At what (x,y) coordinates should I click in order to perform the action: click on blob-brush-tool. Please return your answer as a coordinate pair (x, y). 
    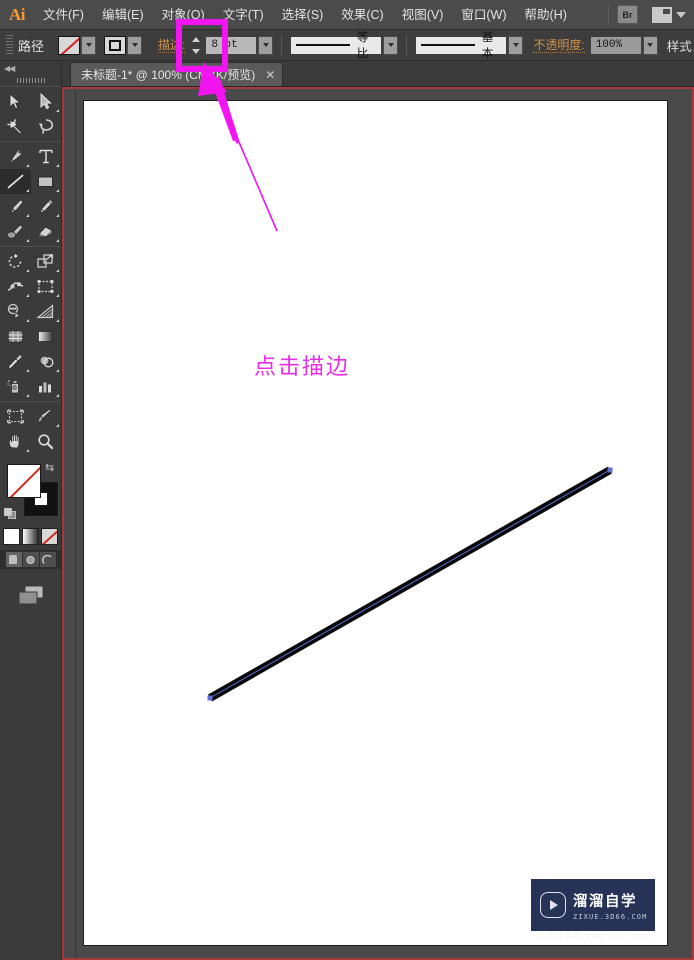
    Looking at the image, I should click on (15, 231).